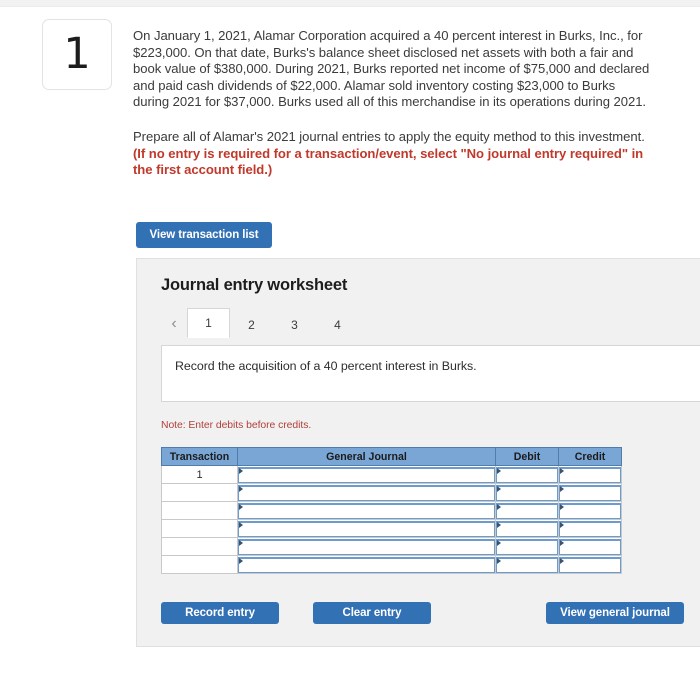 This screenshot has height=700, width=700. I want to click on column-header-general-journal: General Journal, so click(366, 456).